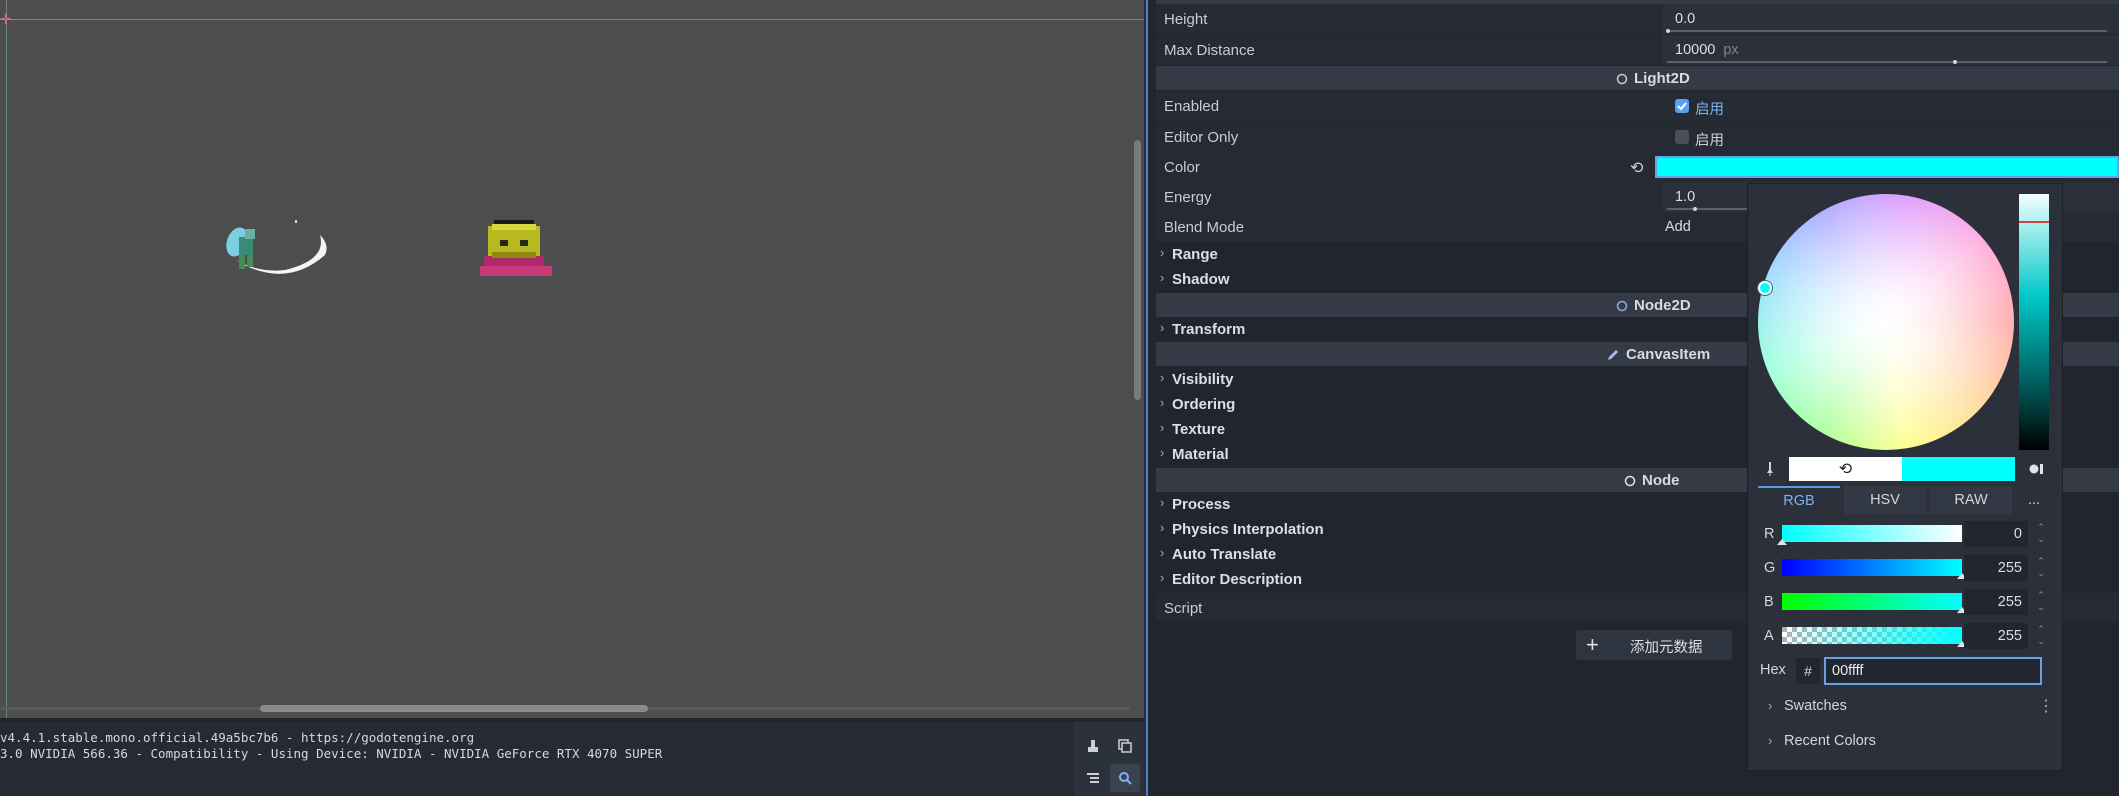  I want to click on a-slider, so click(1872, 635).